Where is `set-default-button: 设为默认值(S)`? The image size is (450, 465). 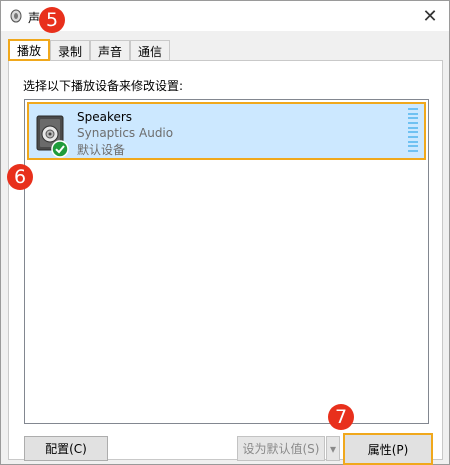
set-default-button: 设为默认值(S) is located at coordinates (281, 448).